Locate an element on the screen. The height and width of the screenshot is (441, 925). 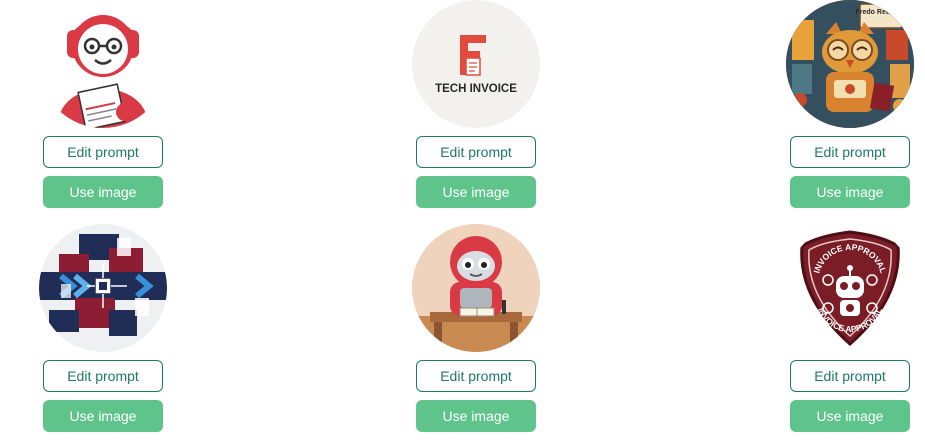
desk-robot-image is located at coordinates (476, 288).